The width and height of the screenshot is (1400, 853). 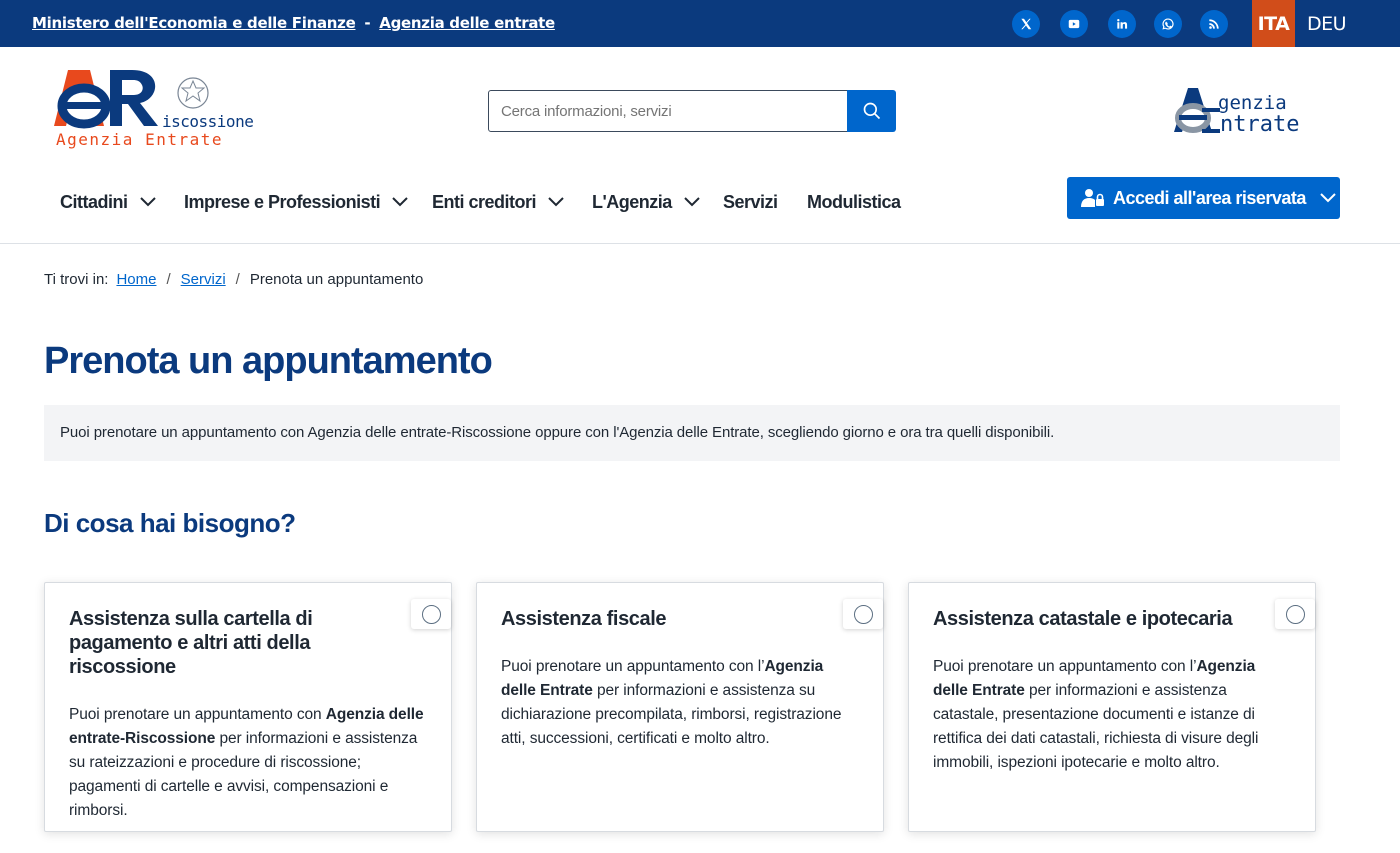 What do you see at coordinates (467, 23) in the screenshot?
I see `agency-link: Agenzia delle entrate` at bounding box center [467, 23].